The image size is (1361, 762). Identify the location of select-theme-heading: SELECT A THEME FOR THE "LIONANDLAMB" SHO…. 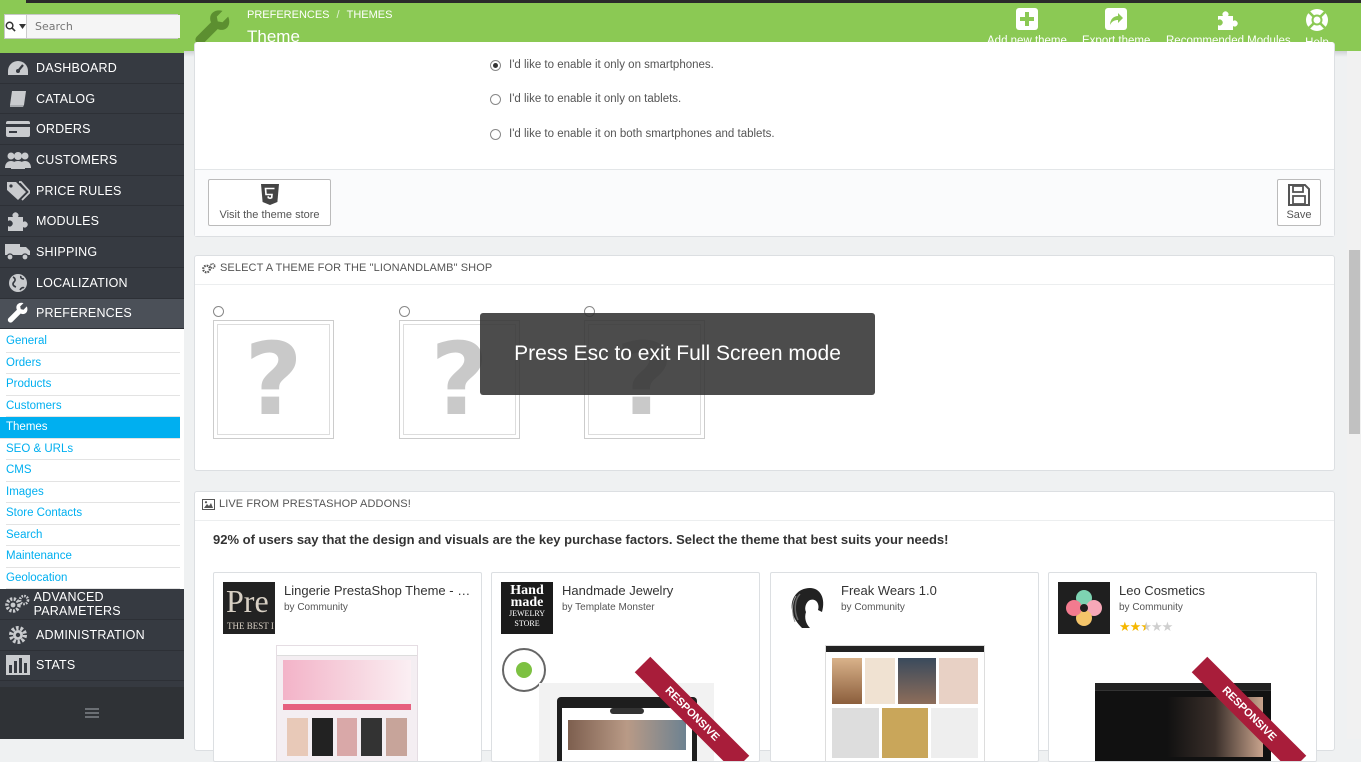
(347, 268).